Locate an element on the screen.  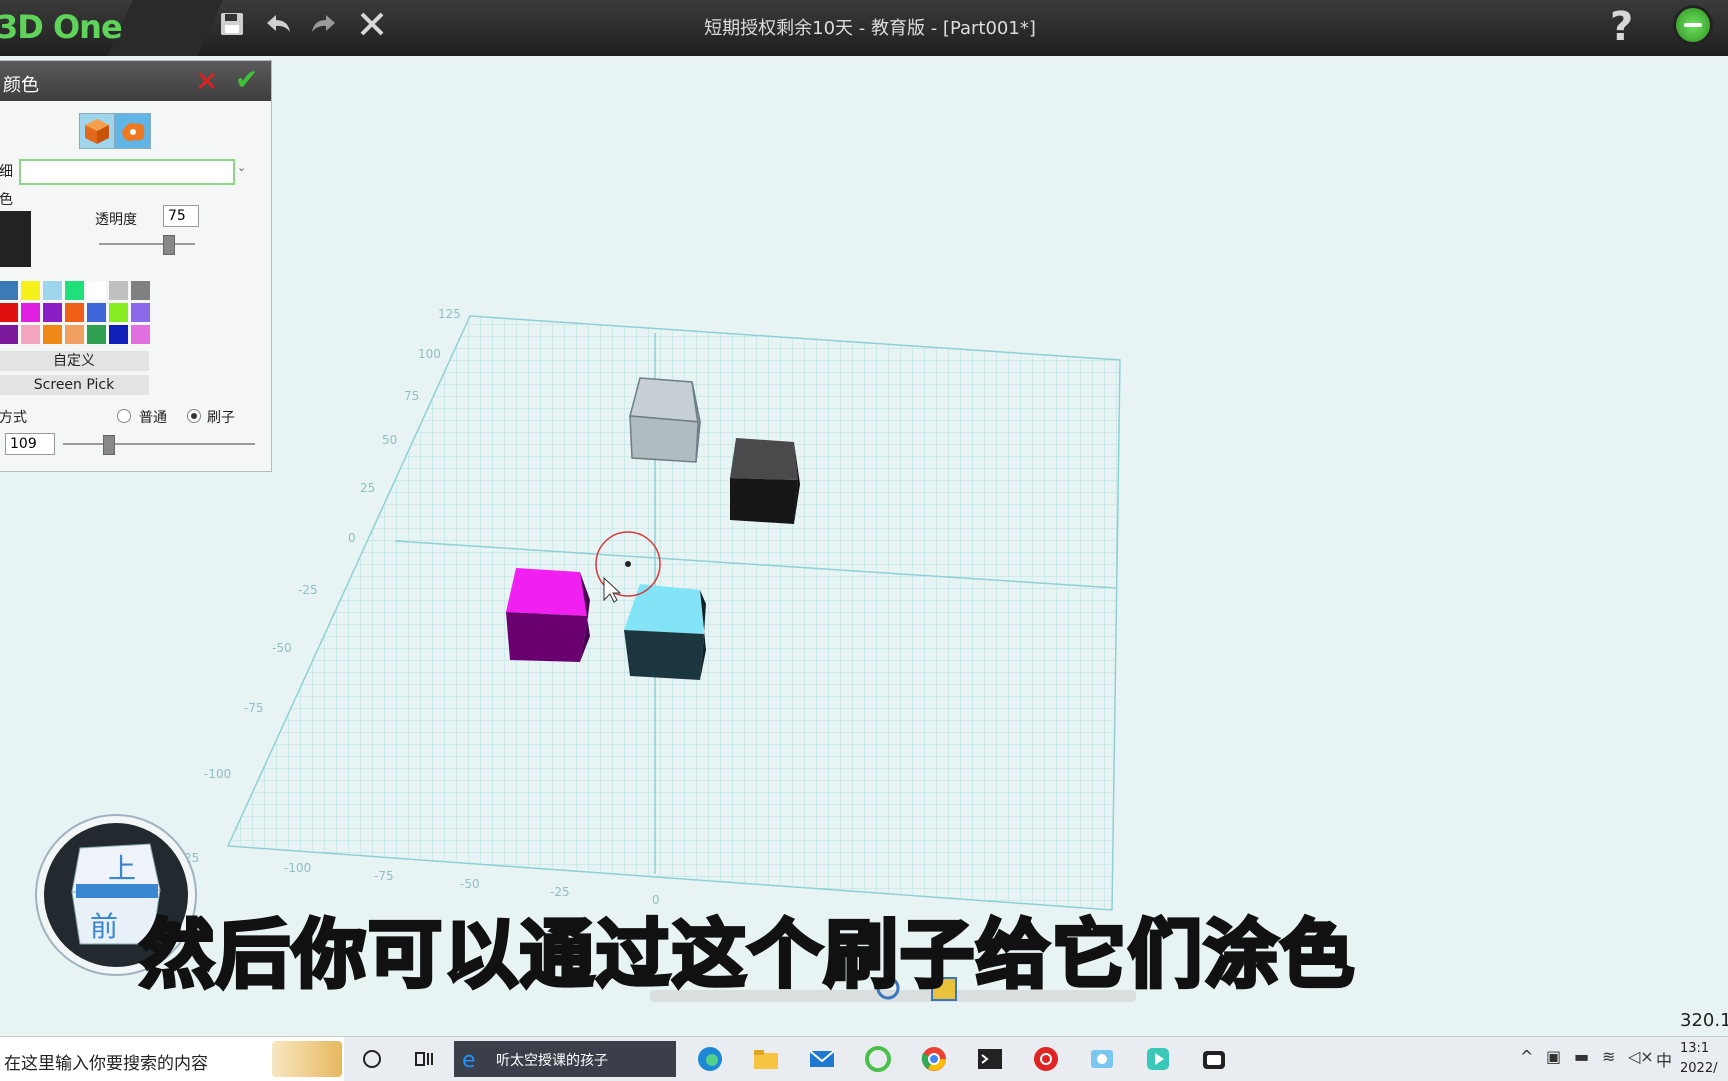
y-tick: 75 is located at coordinates (411, 396).